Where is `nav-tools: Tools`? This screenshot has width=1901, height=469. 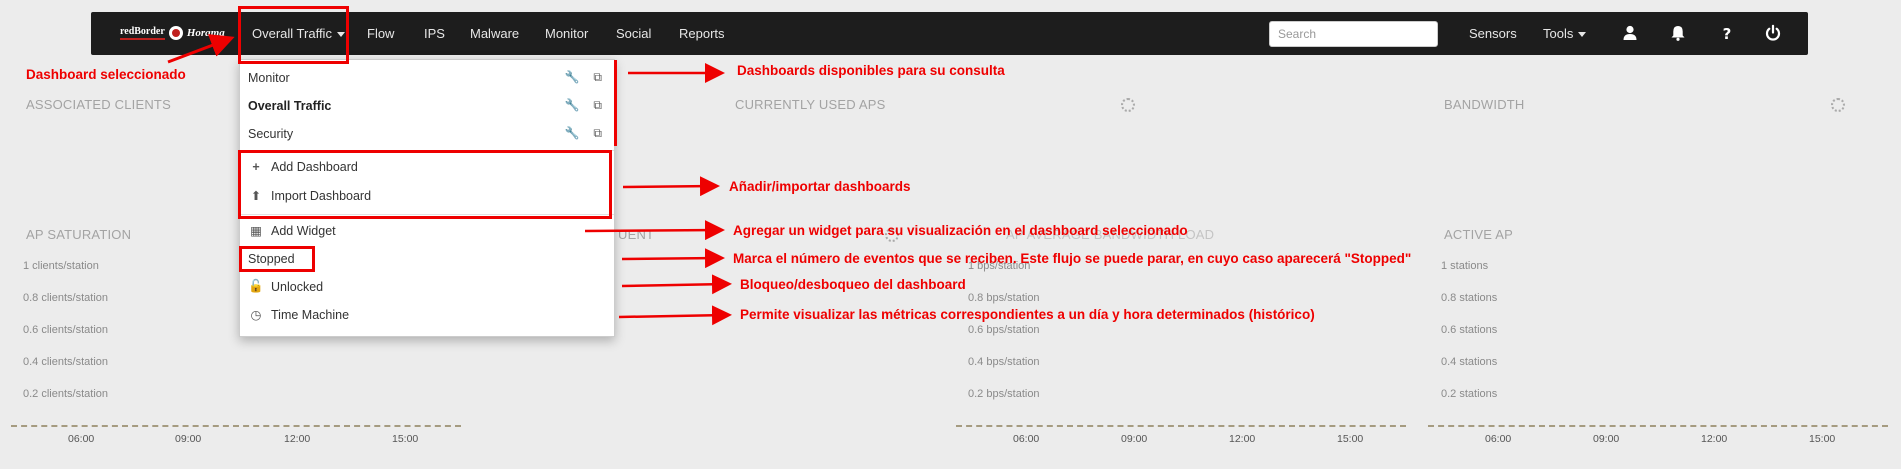
nav-tools: Tools is located at coordinates (1565, 33).